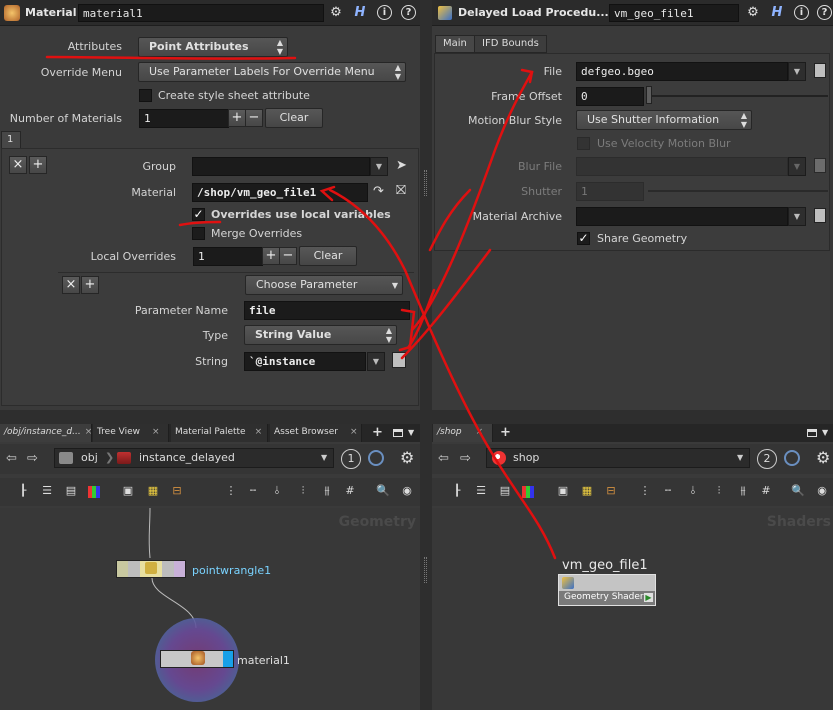  Describe the element at coordinates (376, 361) in the screenshot. I see `string-dropdown-arrow: ▼` at that location.